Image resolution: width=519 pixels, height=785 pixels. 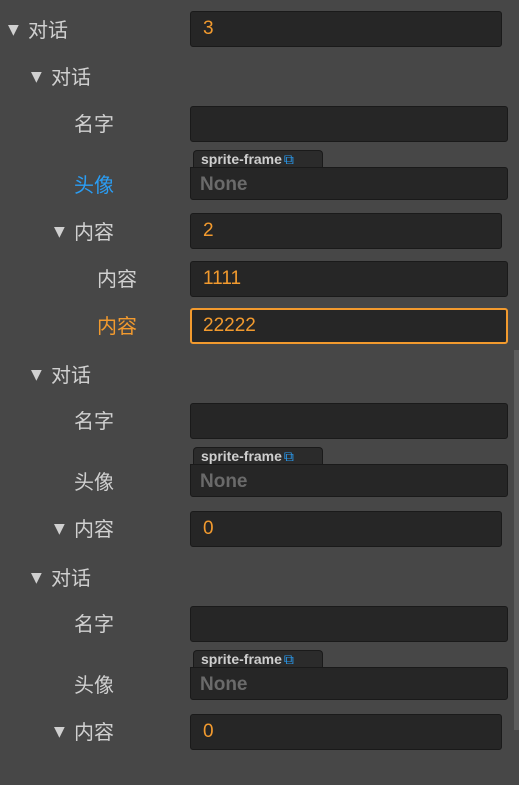 I want to click on dialogue-3-foldout: ▼ 对话, so click(x=61, y=578).